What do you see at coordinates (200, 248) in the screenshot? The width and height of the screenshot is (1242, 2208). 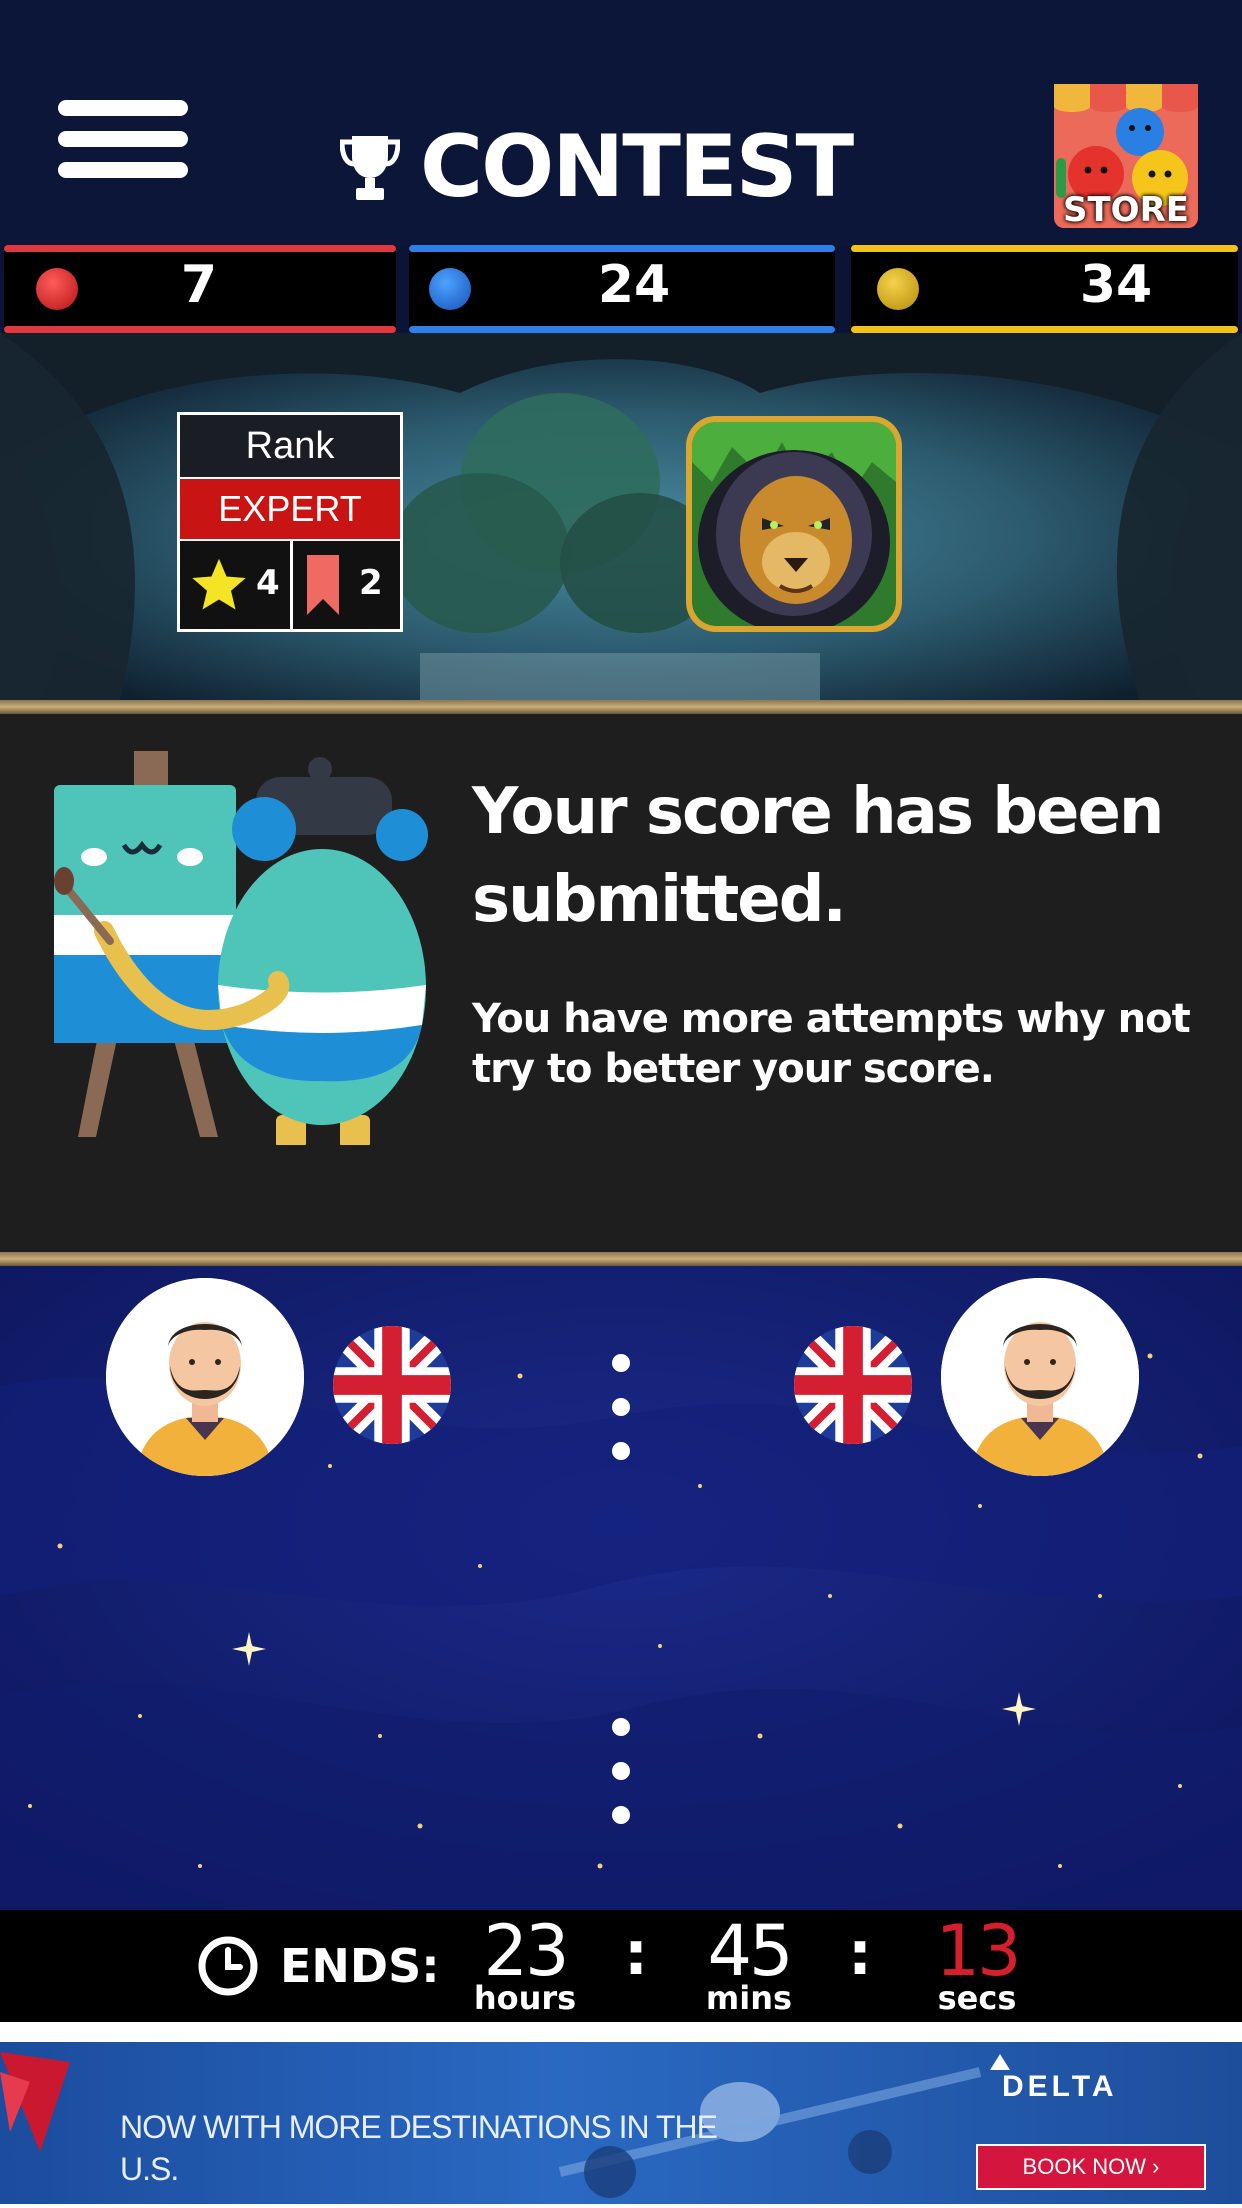 I see `score-red-top-line` at bounding box center [200, 248].